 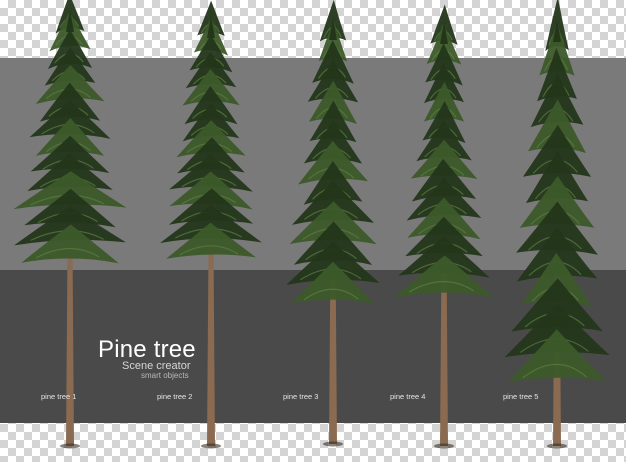 What do you see at coordinates (175, 396) in the screenshot?
I see `tree-label-2: pine tree 2` at bounding box center [175, 396].